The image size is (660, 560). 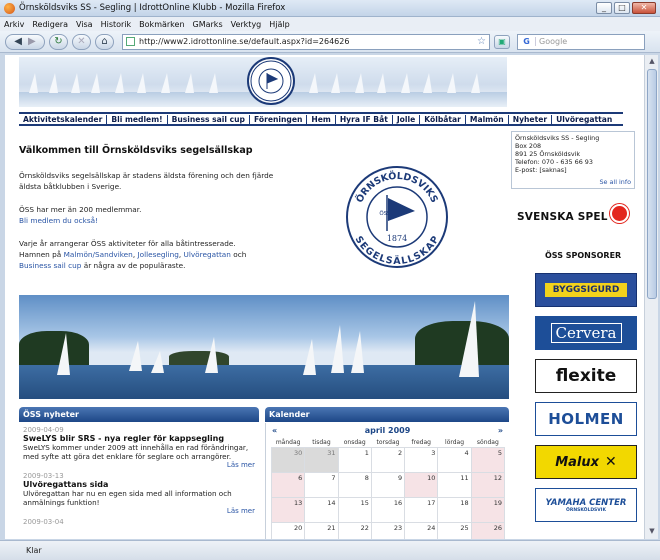 I want to click on club-logo-large: ÖRNSKÖLDSVIKS SEGELSÄLLSKAP ÖSS 1874, so click(x=397, y=217).